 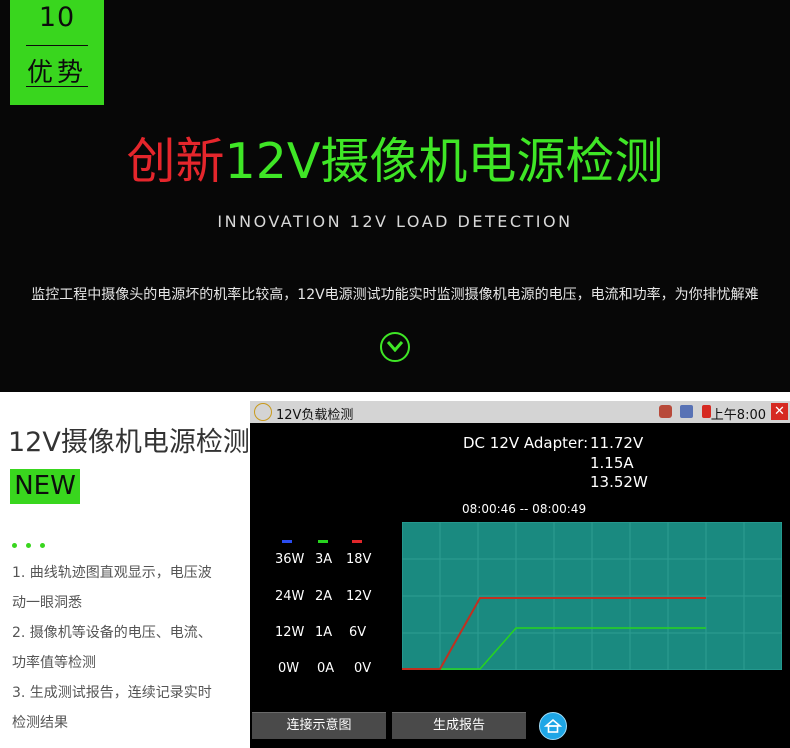 What do you see at coordinates (289, 668) in the screenshot?
I see `power-tick: 0W` at bounding box center [289, 668].